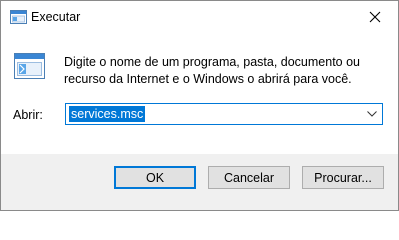 Image resolution: width=399 pixels, height=240 pixels. What do you see at coordinates (372, 114) in the screenshot?
I see `chevron-down-icon` at bounding box center [372, 114].